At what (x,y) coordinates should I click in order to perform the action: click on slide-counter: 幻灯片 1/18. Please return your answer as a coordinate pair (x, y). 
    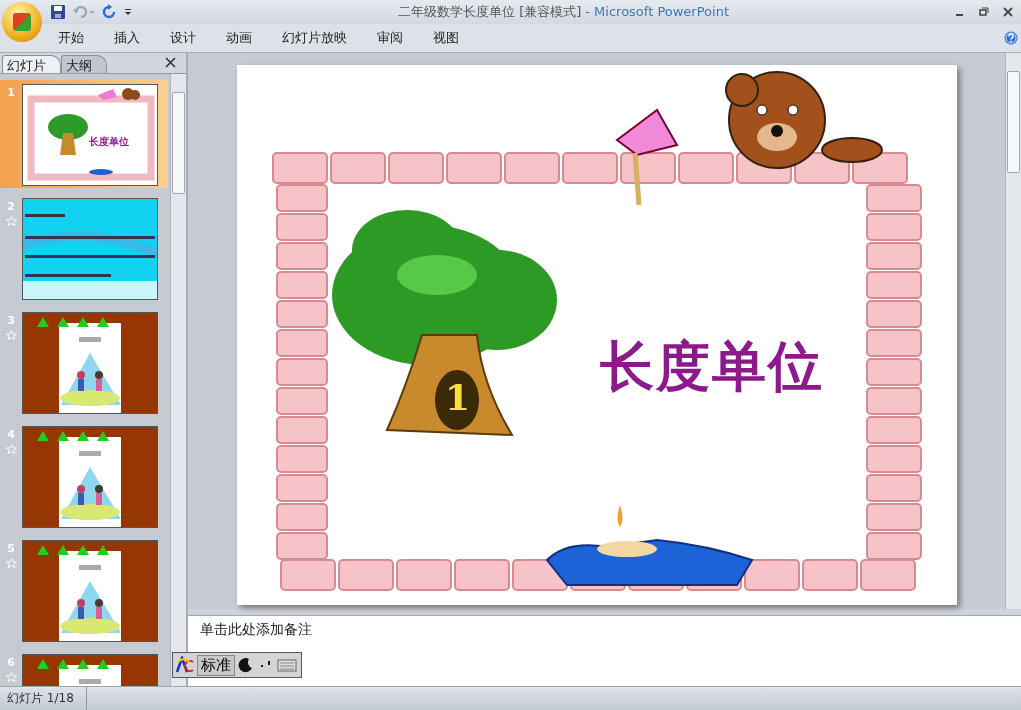
    Looking at the image, I should click on (43, 698).